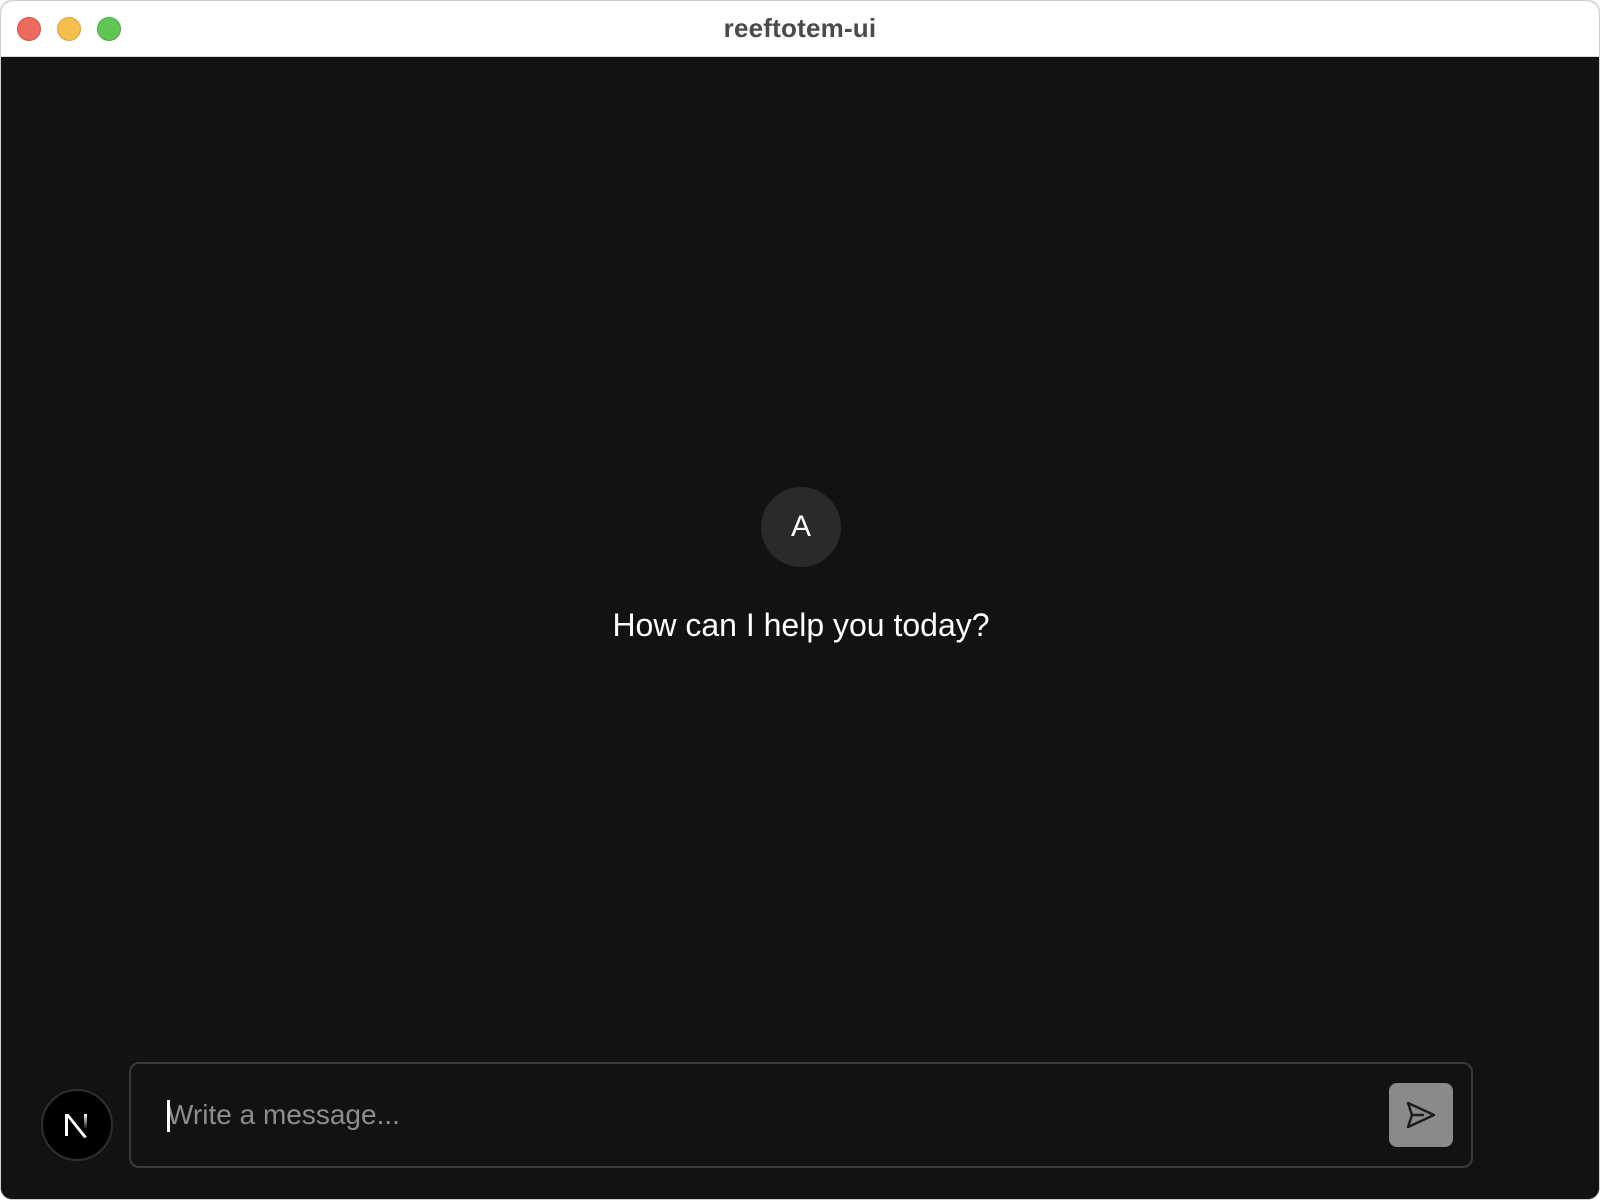  I want to click on title-bar: reeftotem-ui, so click(800, 29).